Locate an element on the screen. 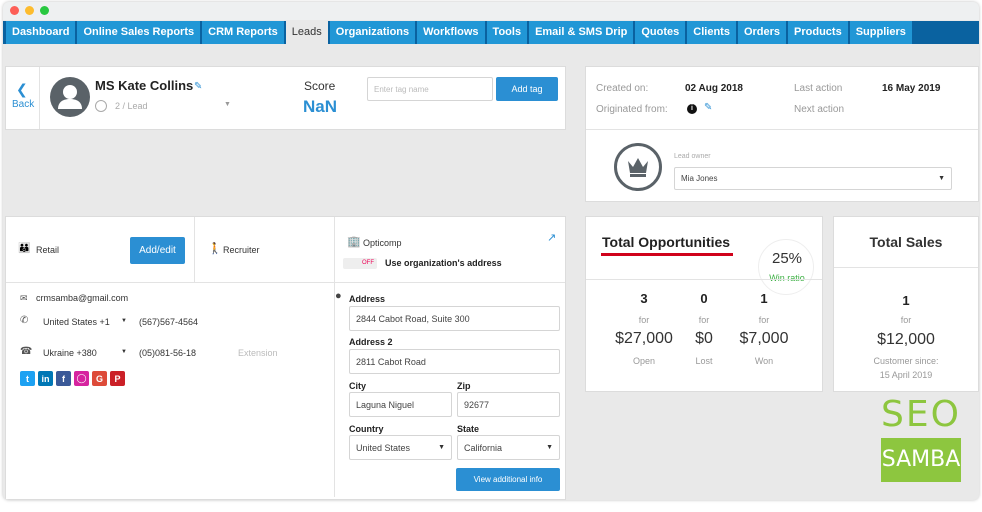 The height and width of the screenshot is (512, 982). instagram-icon: ◯ is located at coordinates (81, 378).